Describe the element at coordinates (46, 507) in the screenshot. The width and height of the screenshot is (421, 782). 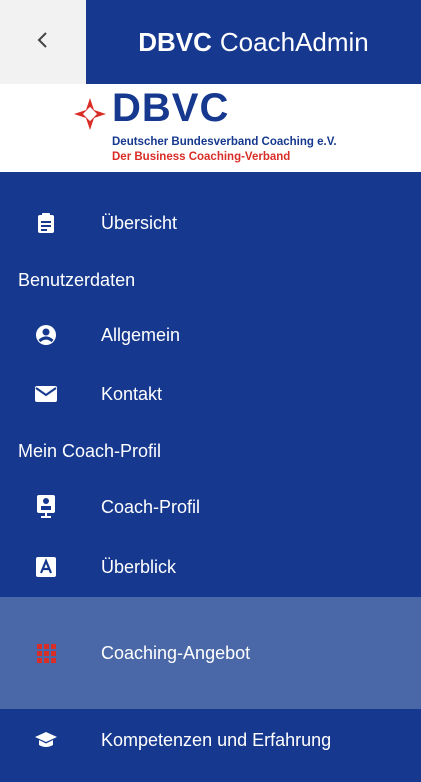
I see `presenter-icon` at that location.